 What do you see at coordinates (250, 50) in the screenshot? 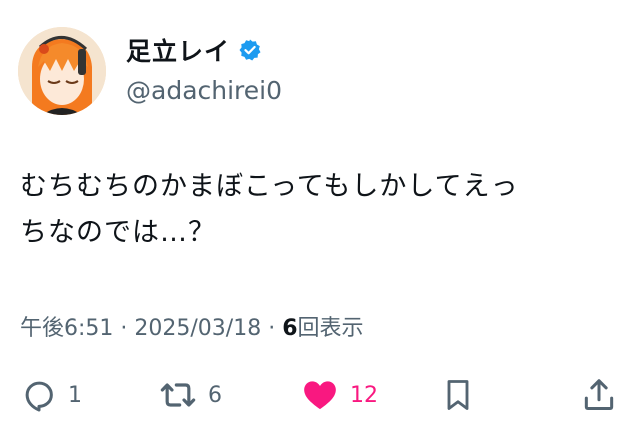
I see `verified-badge-icon` at bounding box center [250, 50].